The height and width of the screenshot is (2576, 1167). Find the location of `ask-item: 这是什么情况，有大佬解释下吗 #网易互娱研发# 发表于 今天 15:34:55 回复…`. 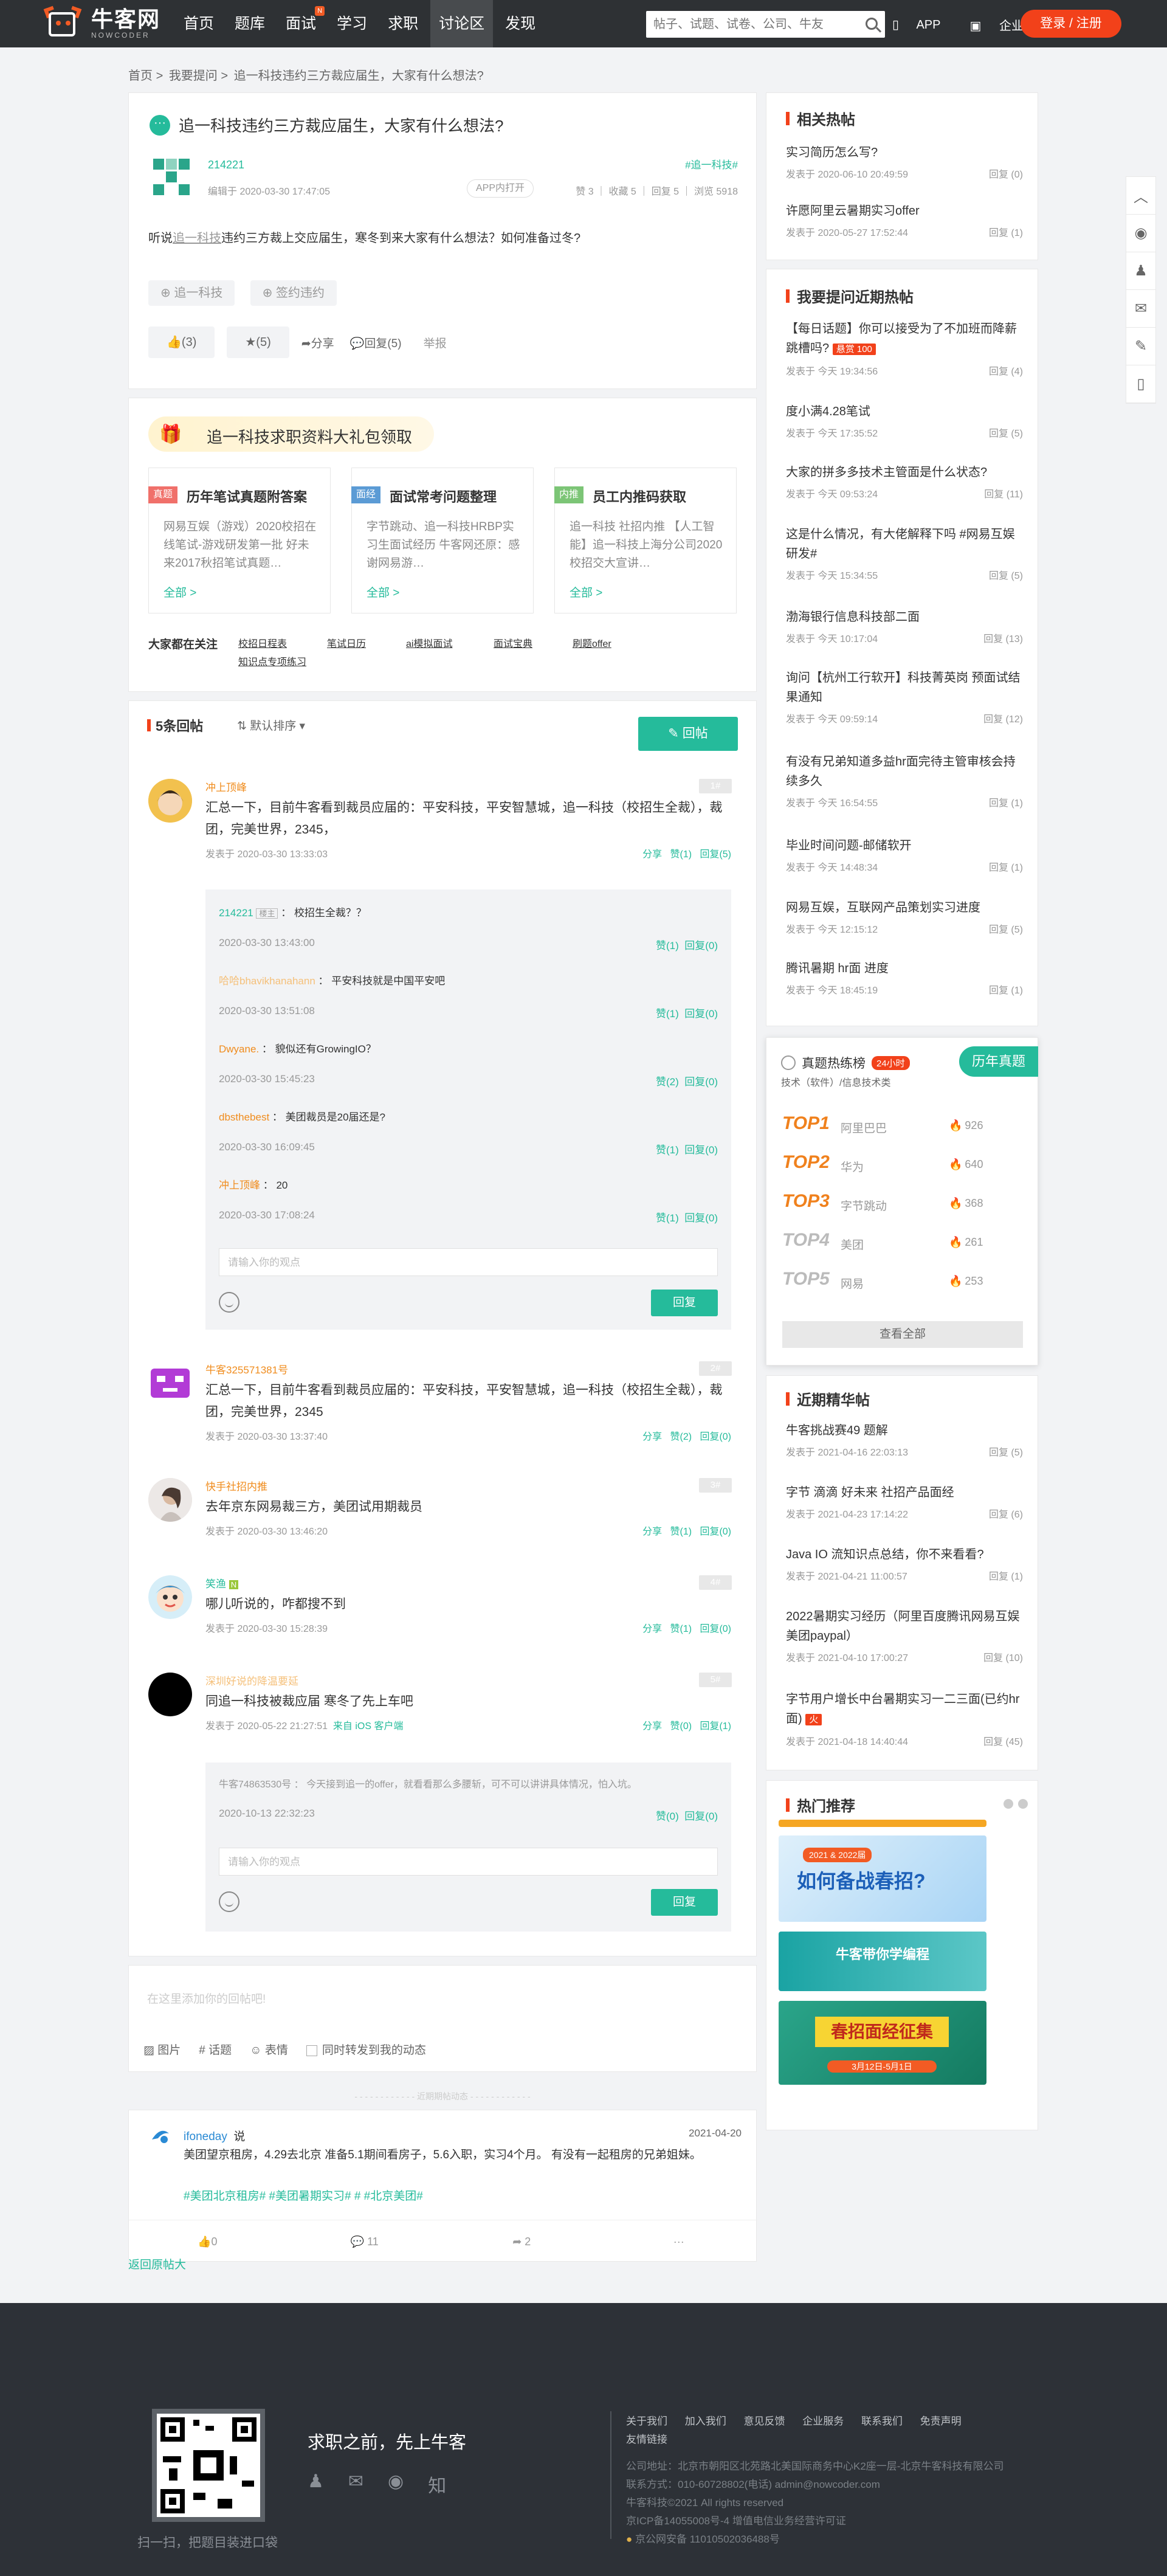

ask-item: 这是什么情况，有大佬解释下吗 #网易互娱研发# 发表于 今天 15:34:55 回复… is located at coordinates (904, 553).